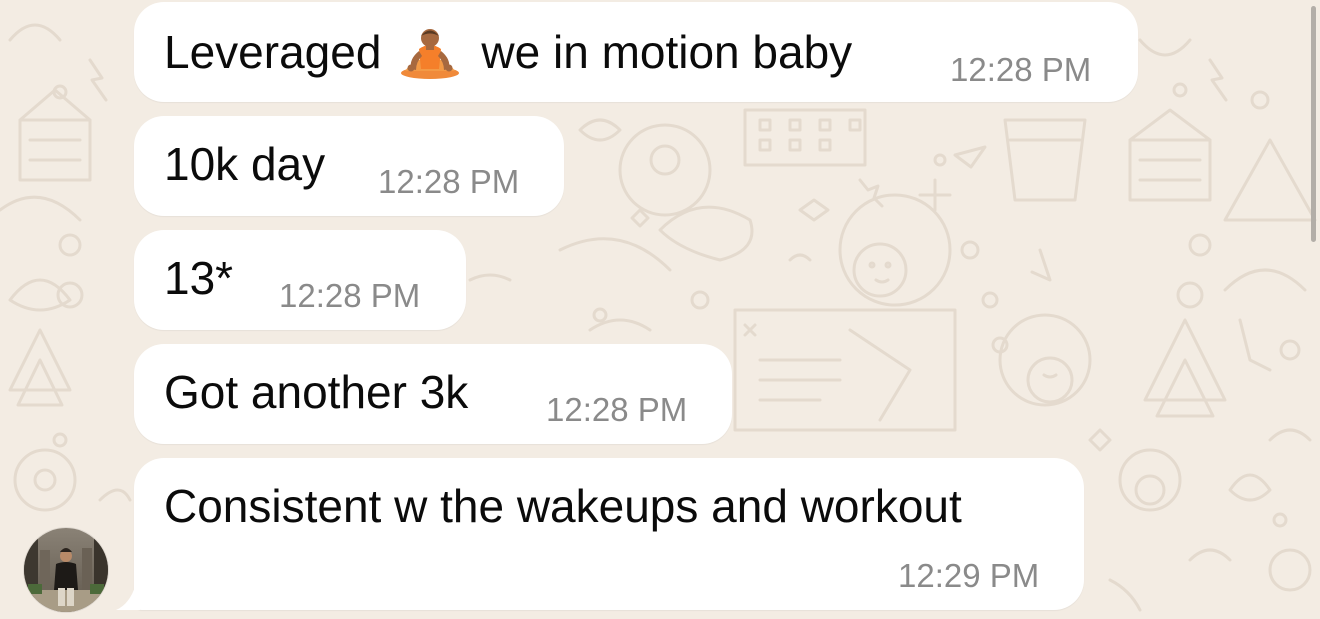 This screenshot has width=1320, height=619. I want to click on message-text-part: Leveraged, so click(273, 52).